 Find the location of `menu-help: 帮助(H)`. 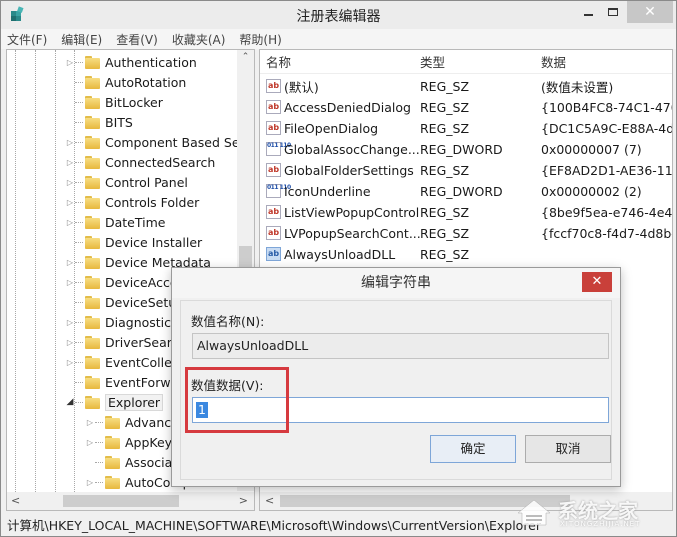

menu-help: 帮助(H) is located at coordinates (260, 39).